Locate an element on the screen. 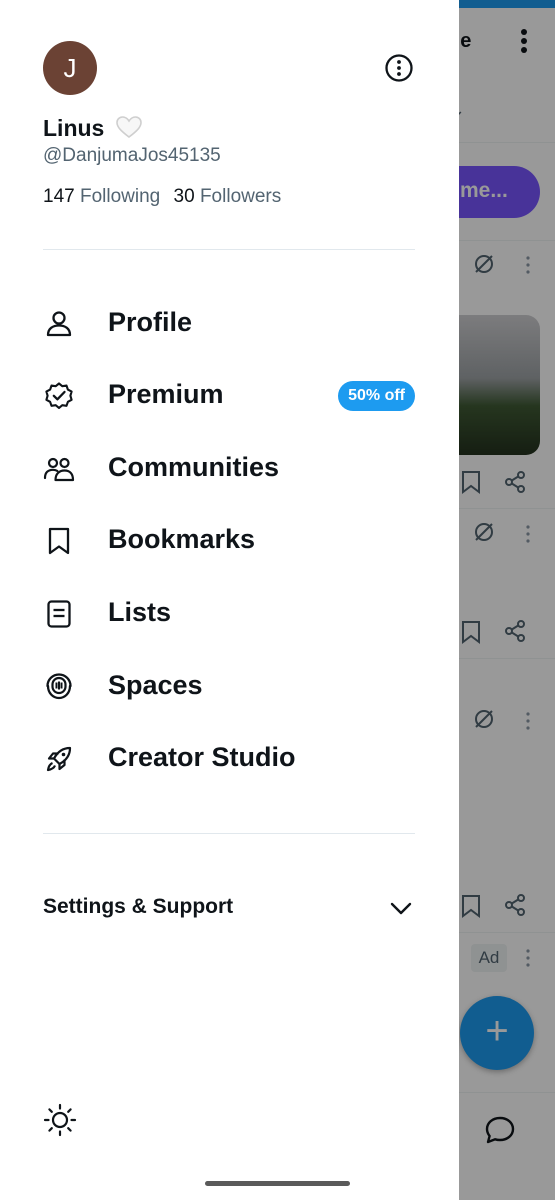 This screenshot has width=555, height=1200. display-name-row: Linus is located at coordinates (93, 128).